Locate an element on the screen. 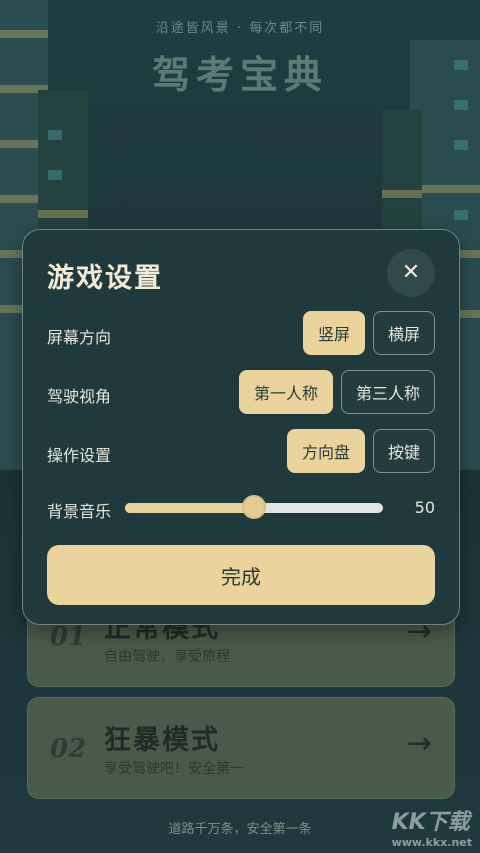 Image resolution: width=480 pixels, height=853 pixels. arrow-right-icon: → is located at coordinates (419, 743).